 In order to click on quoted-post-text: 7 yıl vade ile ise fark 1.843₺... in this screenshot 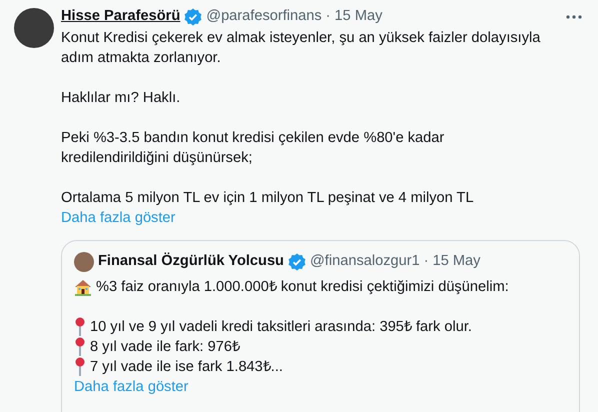, I will do `click(186, 367)`.